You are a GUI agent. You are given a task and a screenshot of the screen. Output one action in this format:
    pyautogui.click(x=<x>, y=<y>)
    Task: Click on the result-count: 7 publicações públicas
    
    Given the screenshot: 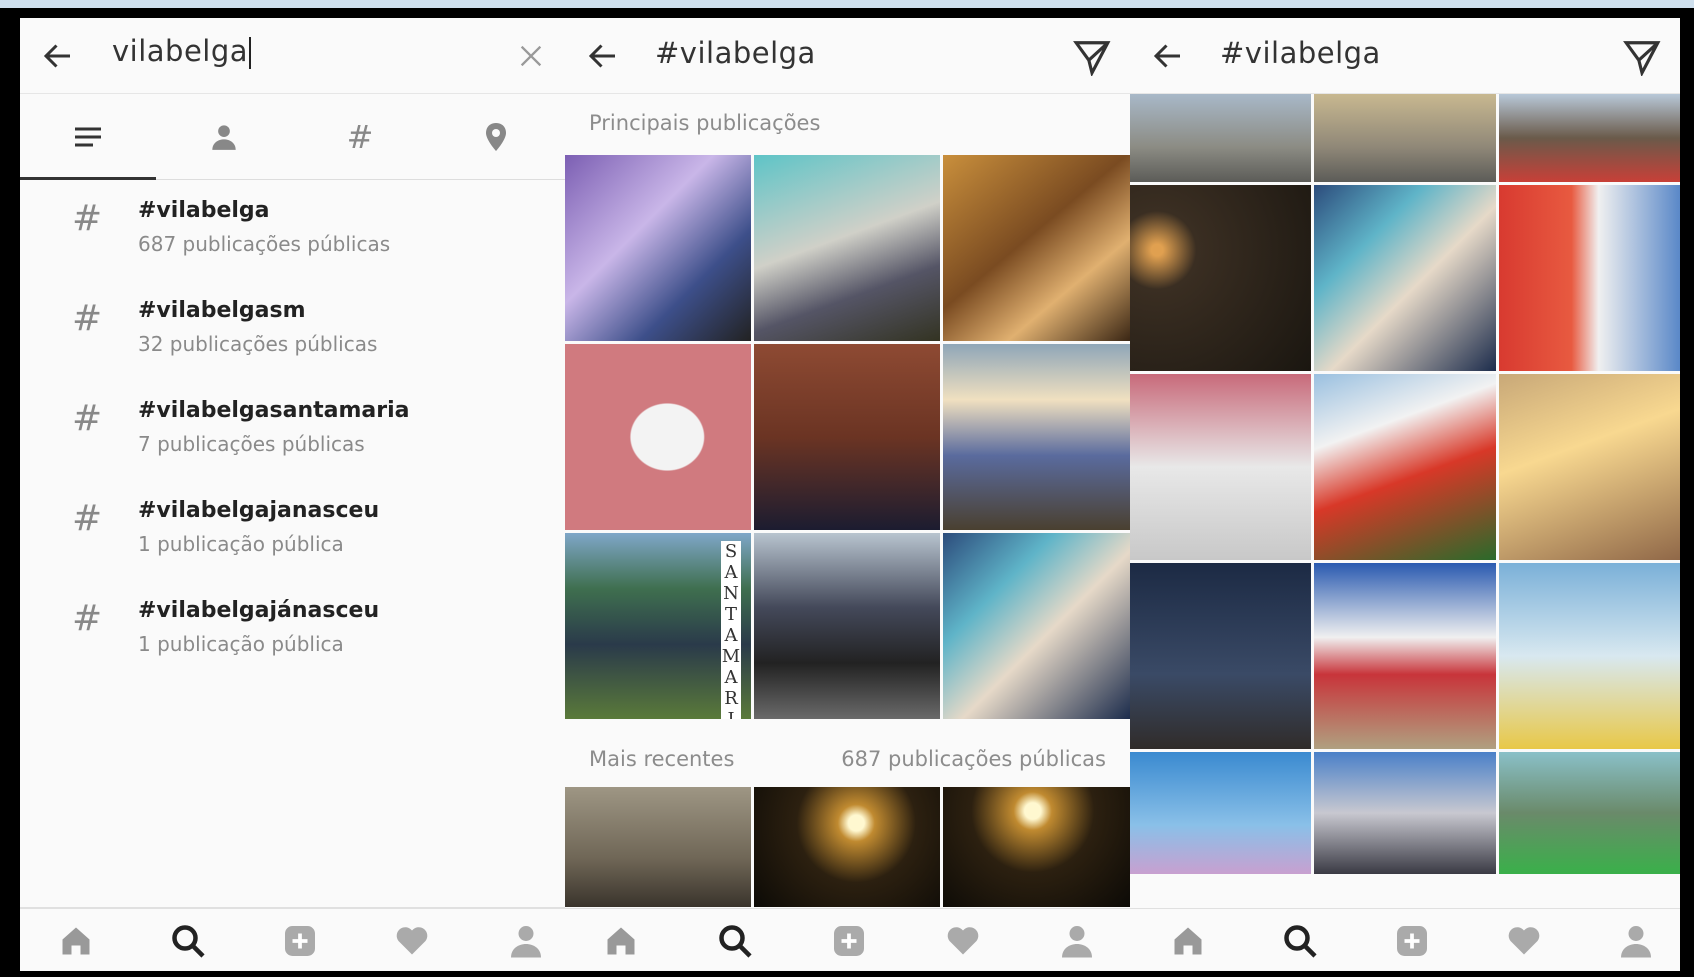 What is the action you would take?
    pyautogui.click(x=251, y=444)
    